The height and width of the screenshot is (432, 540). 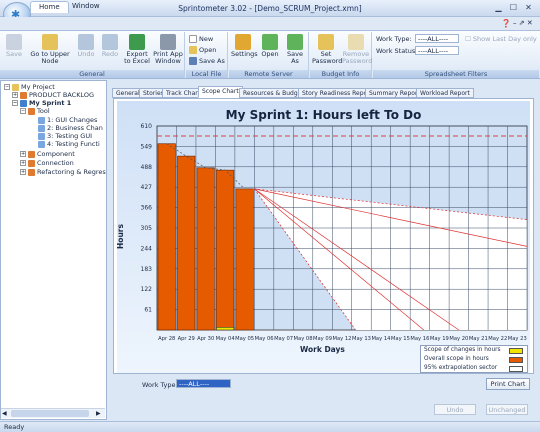 I want to click on print-chart-button: Print Chart, so click(x=508, y=384).